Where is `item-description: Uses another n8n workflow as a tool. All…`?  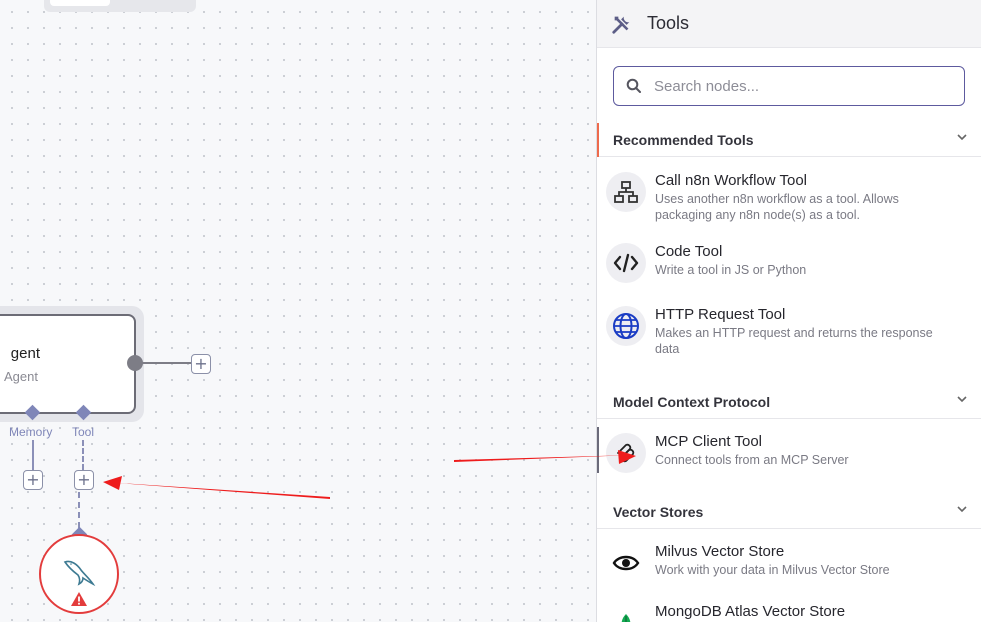 item-description: Uses another n8n workflow as a tool. All… is located at coordinates (777, 207).